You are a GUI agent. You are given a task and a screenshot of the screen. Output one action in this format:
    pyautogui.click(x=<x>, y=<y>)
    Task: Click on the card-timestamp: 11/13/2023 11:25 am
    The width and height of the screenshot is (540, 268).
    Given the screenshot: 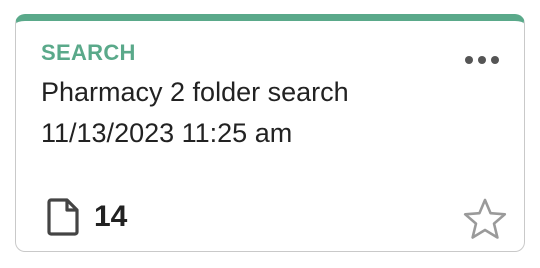 What is the action you would take?
    pyautogui.click(x=167, y=133)
    